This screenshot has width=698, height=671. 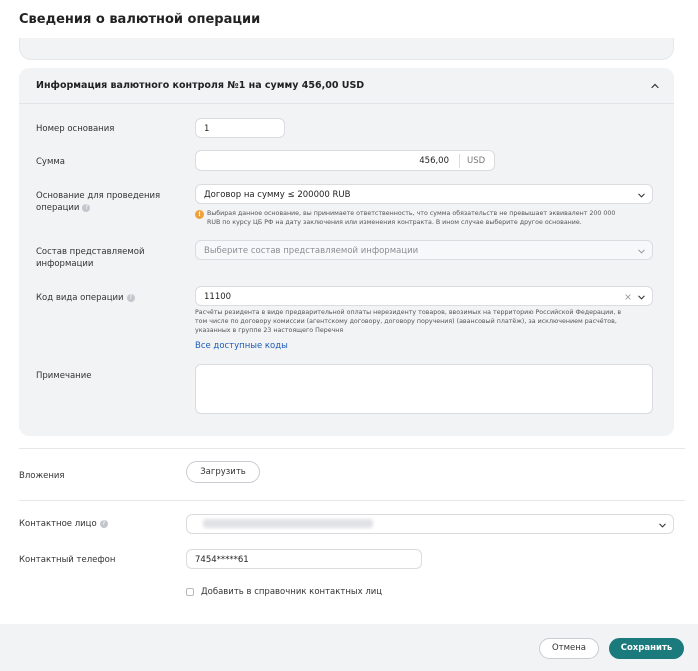 What do you see at coordinates (424, 389) in the screenshot?
I see `note-textarea` at bounding box center [424, 389].